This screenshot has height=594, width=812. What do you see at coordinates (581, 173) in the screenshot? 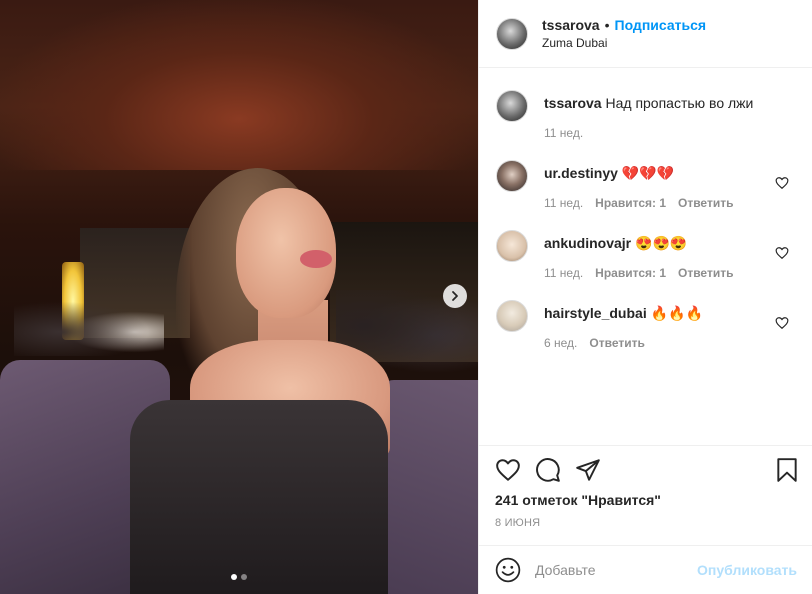
I see `comment-username: ur.destinyy` at bounding box center [581, 173].